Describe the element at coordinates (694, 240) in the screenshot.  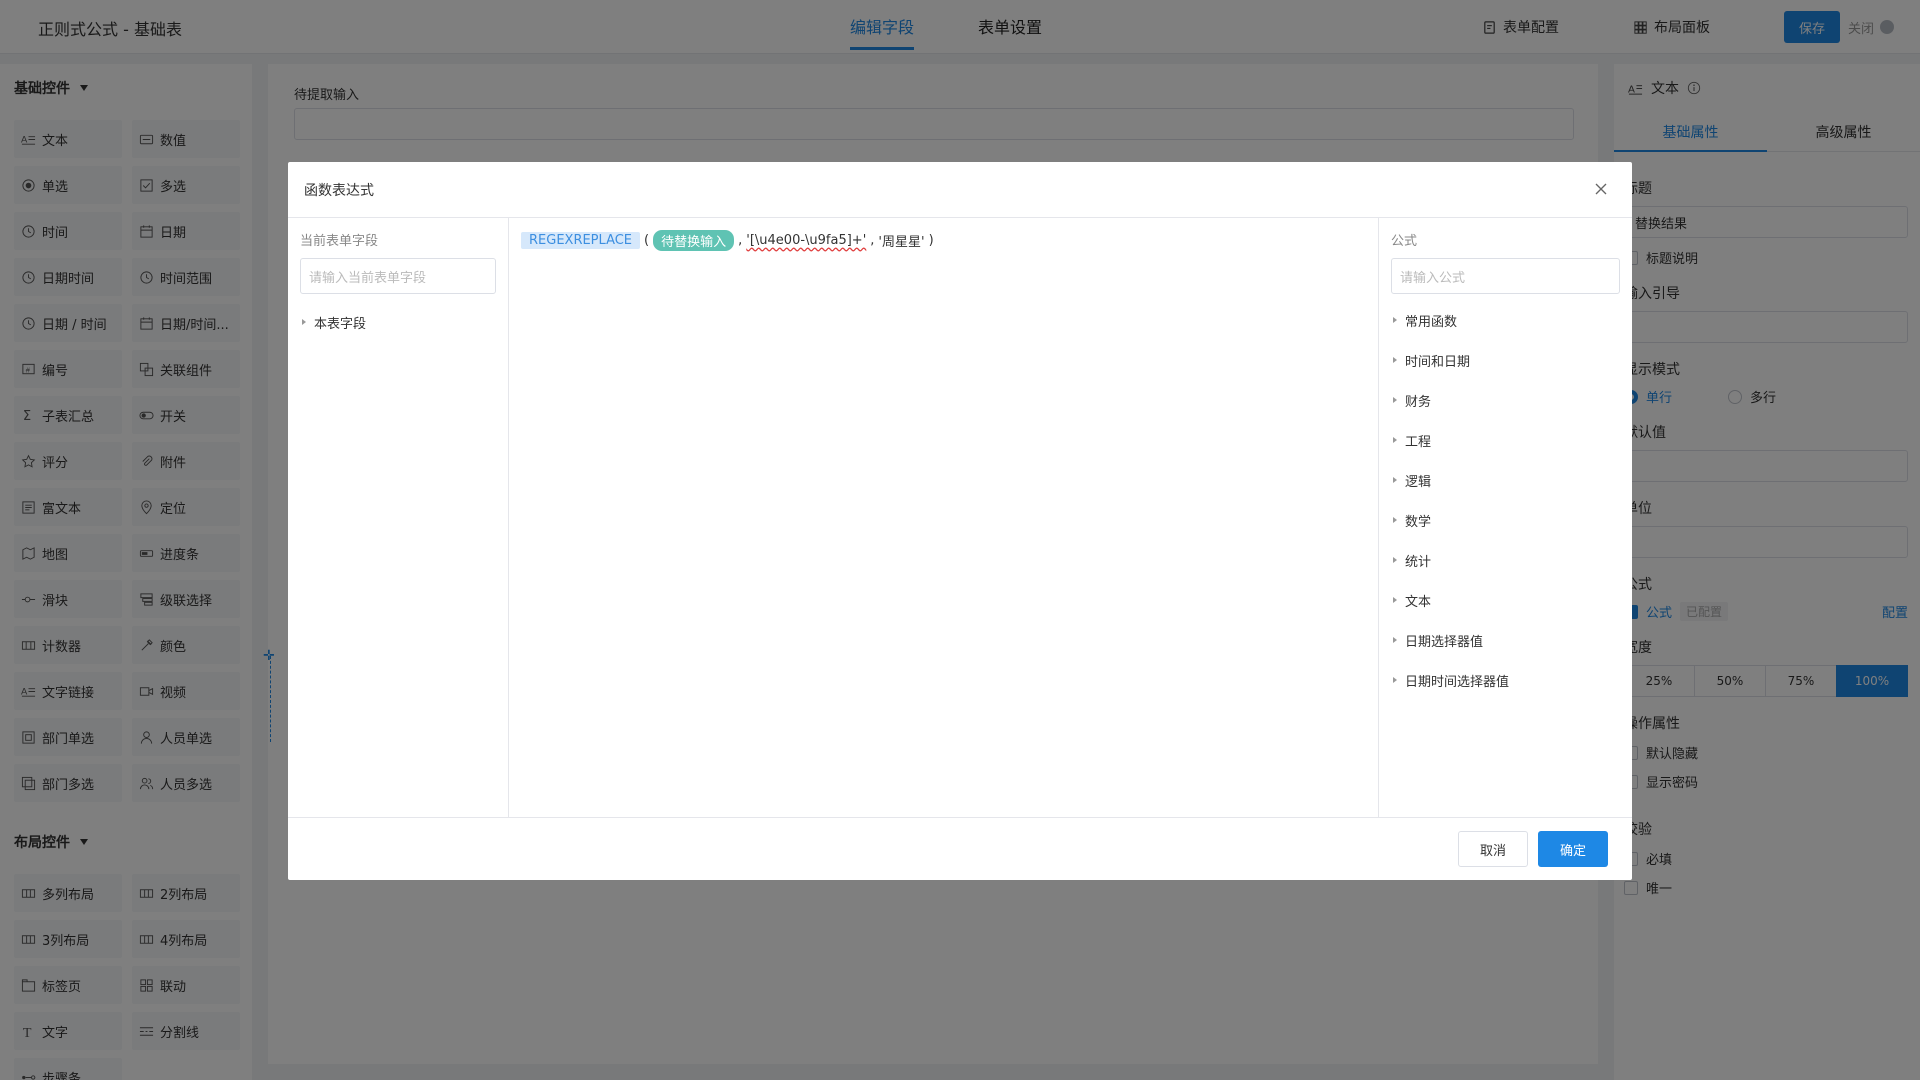
I see `field-token: 待替换输入` at that location.